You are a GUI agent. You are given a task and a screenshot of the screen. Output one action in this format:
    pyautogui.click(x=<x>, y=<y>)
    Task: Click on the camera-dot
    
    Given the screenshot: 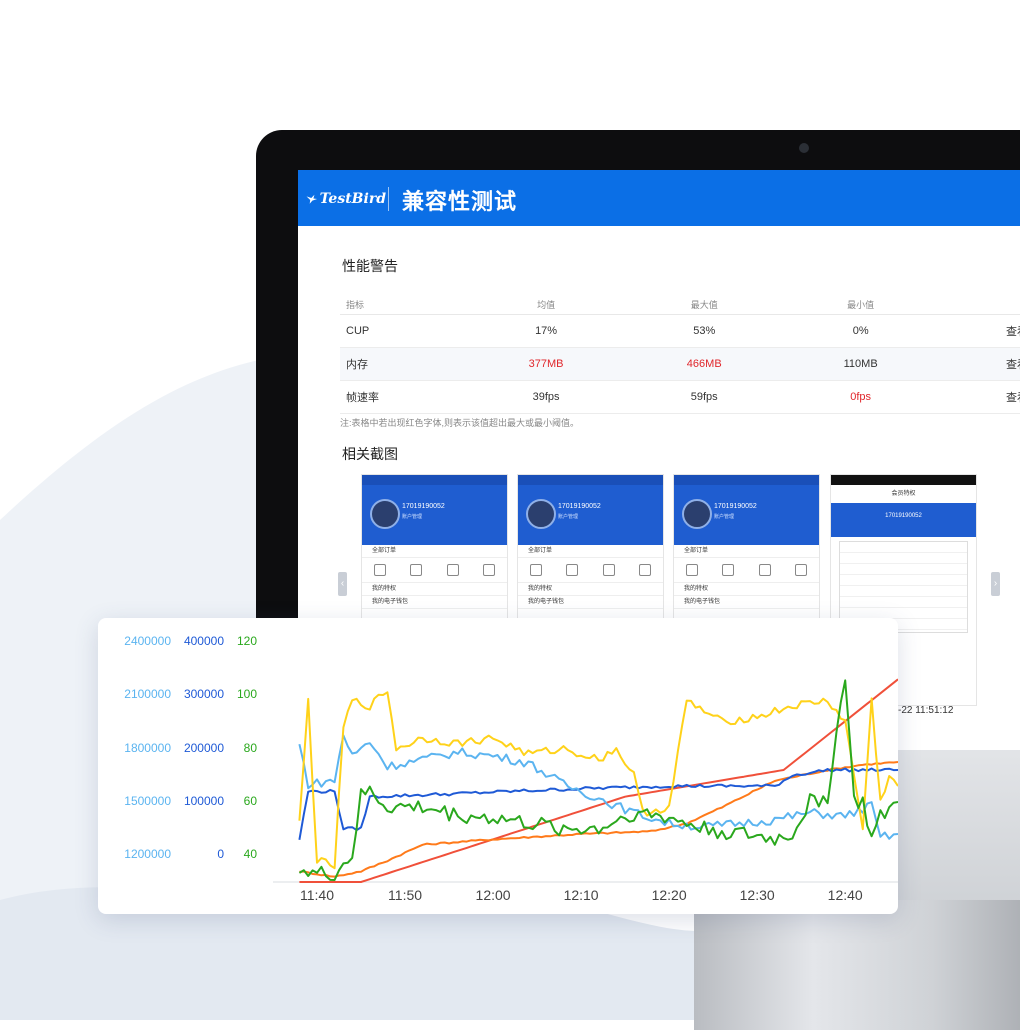 What is the action you would take?
    pyautogui.click(x=804, y=148)
    